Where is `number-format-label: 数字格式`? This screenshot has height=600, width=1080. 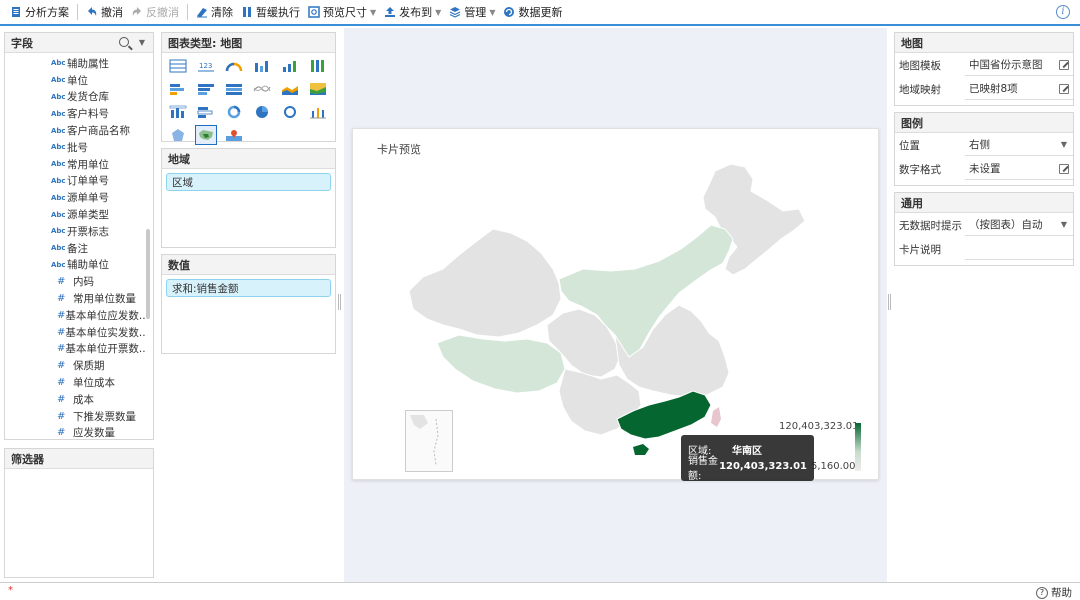
number-format-label: 数字格式 is located at coordinates (920, 169).